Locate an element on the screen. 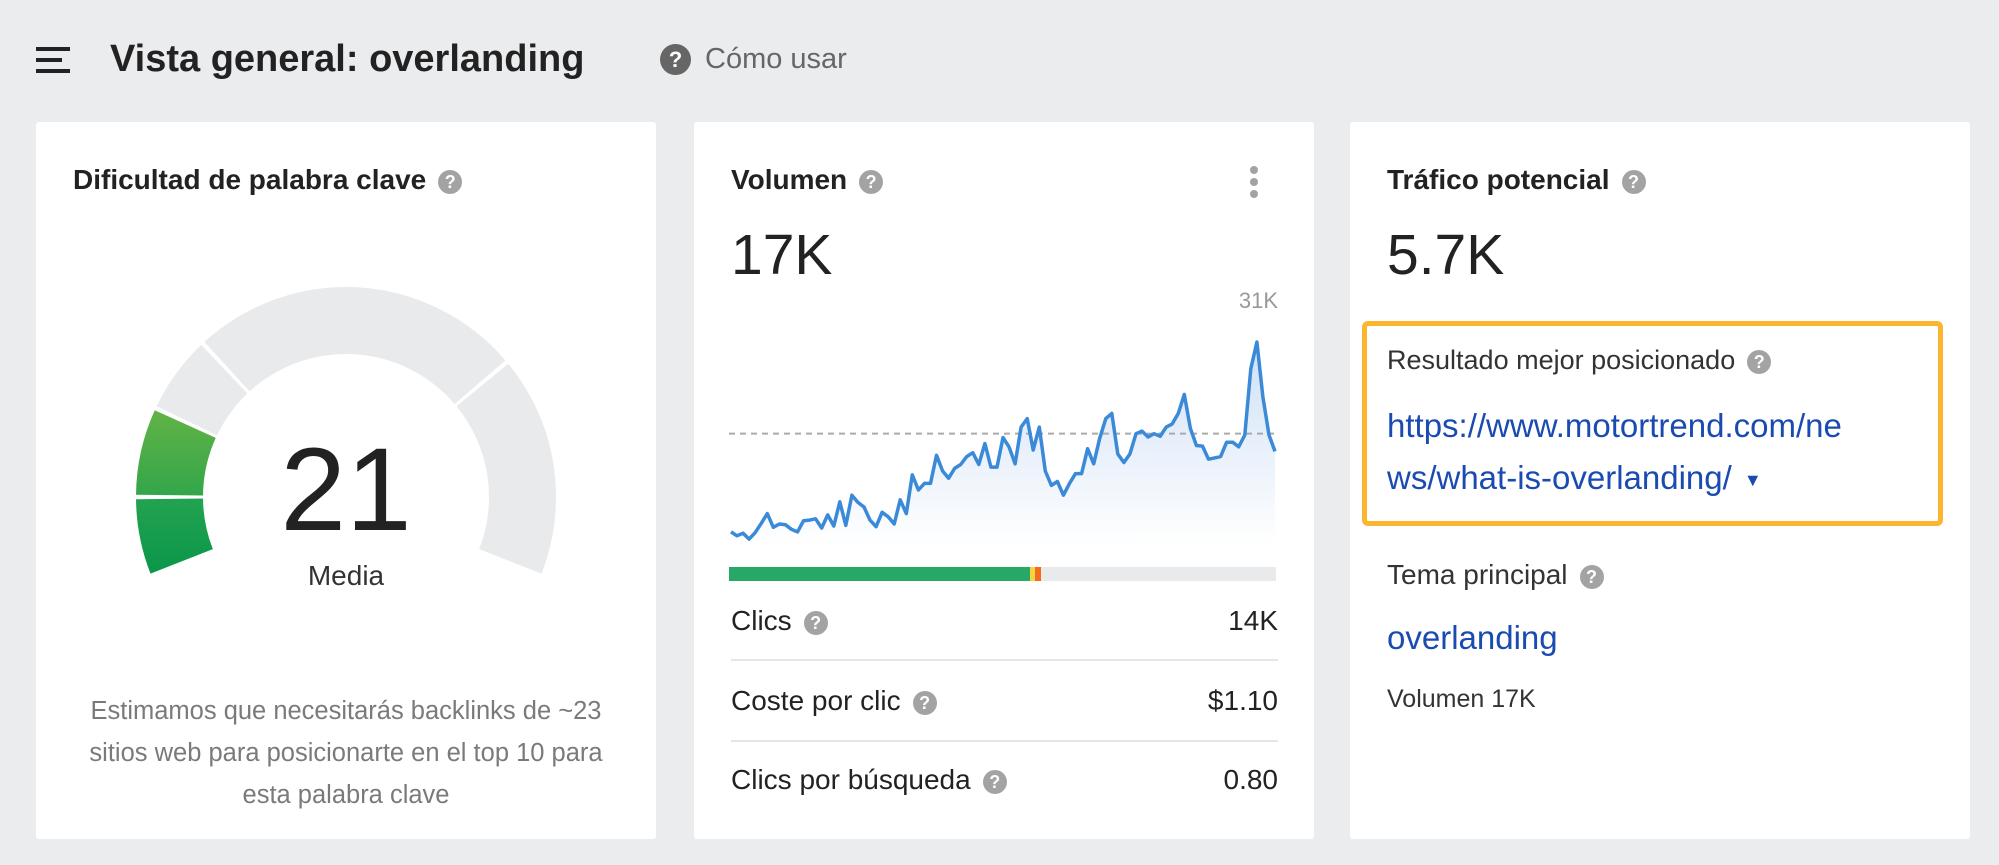  parent-topic-volume: Volumen 17K is located at coordinates (1461, 699).